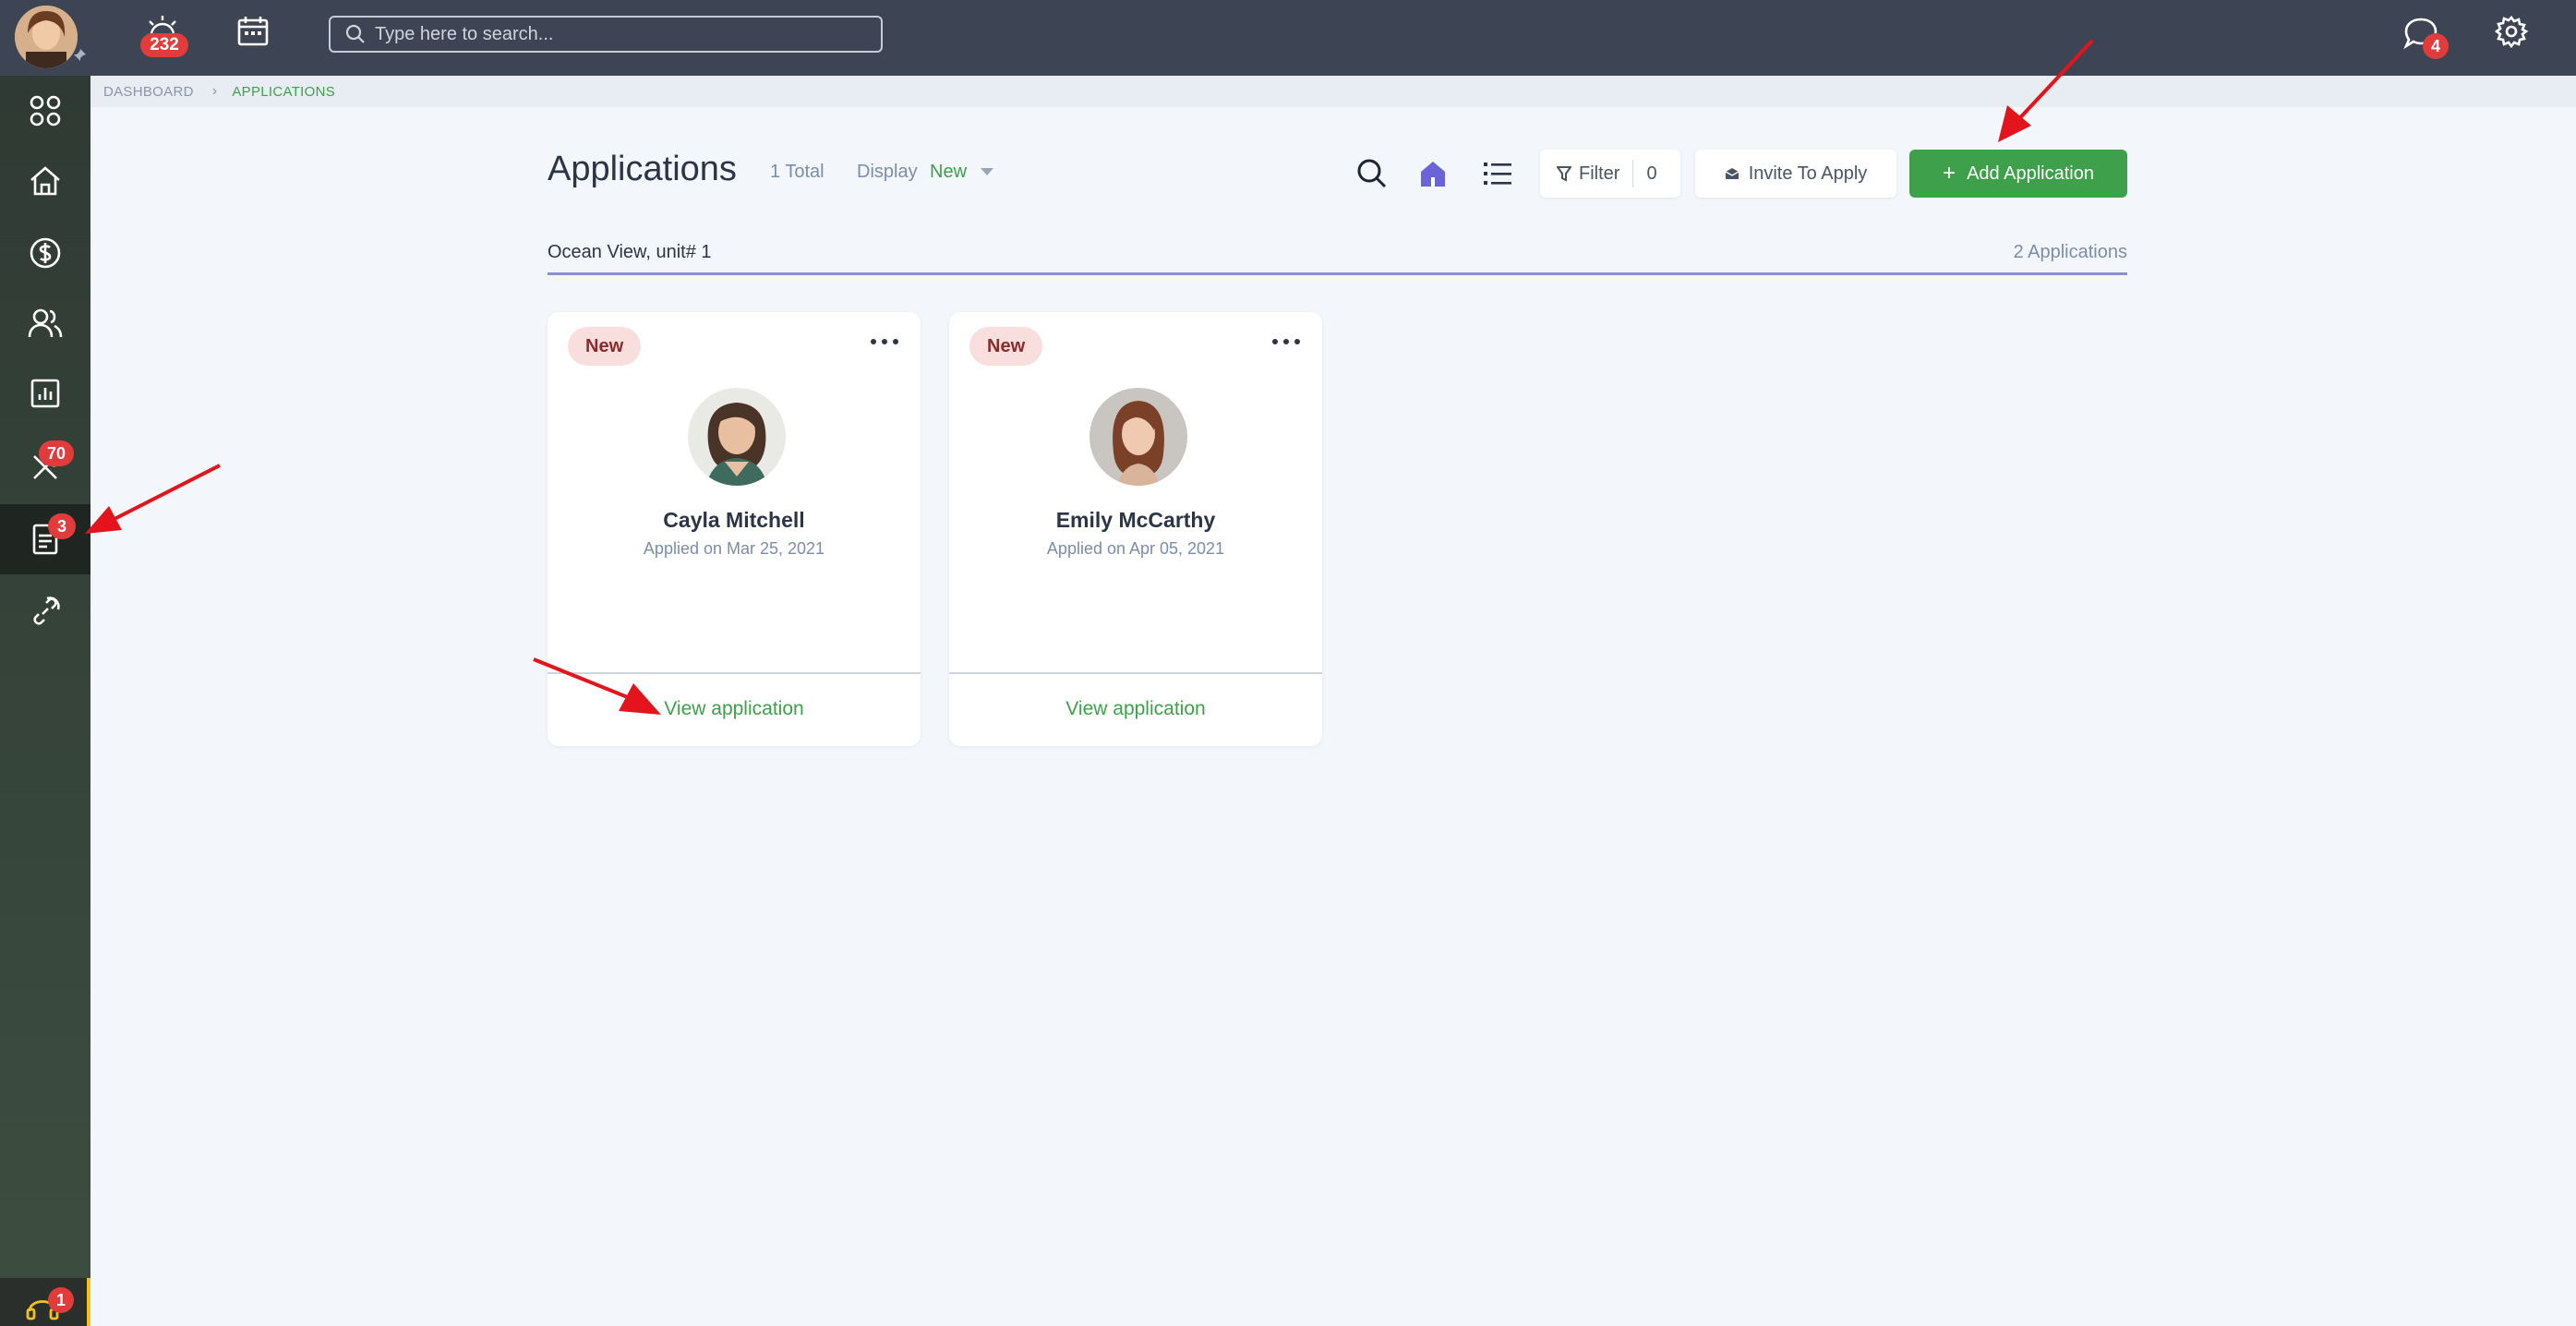 This screenshot has height=1326, width=2576. What do you see at coordinates (2046, 90) in the screenshot?
I see `annotation-arrow-add-application` at bounding box center [2046, 90].